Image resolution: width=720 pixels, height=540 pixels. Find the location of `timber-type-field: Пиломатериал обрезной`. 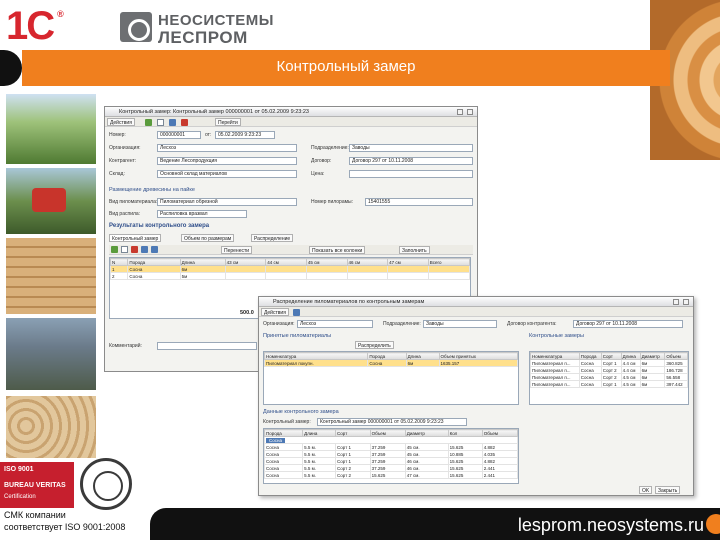

timber-type-field: Пиломатериал обрезной is located at coordinates (227, 202).